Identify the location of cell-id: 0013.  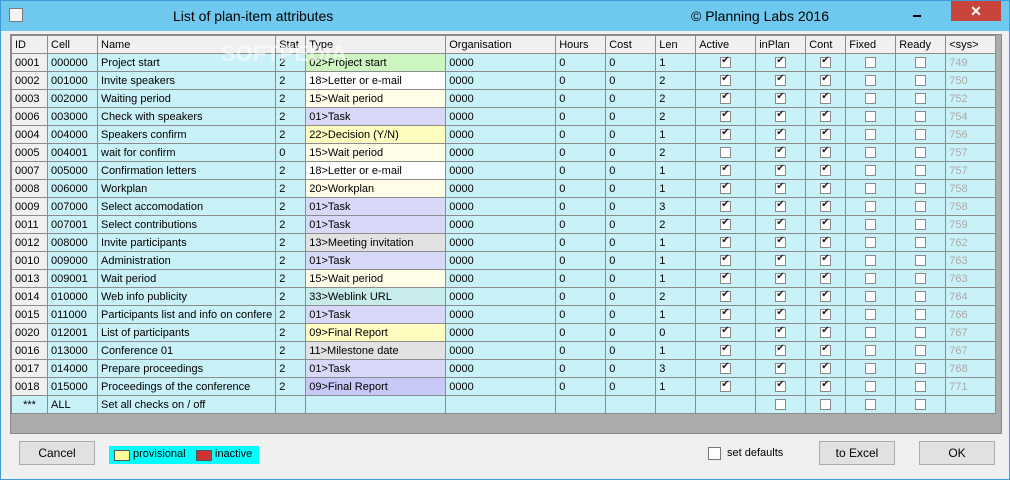
(29, 278).